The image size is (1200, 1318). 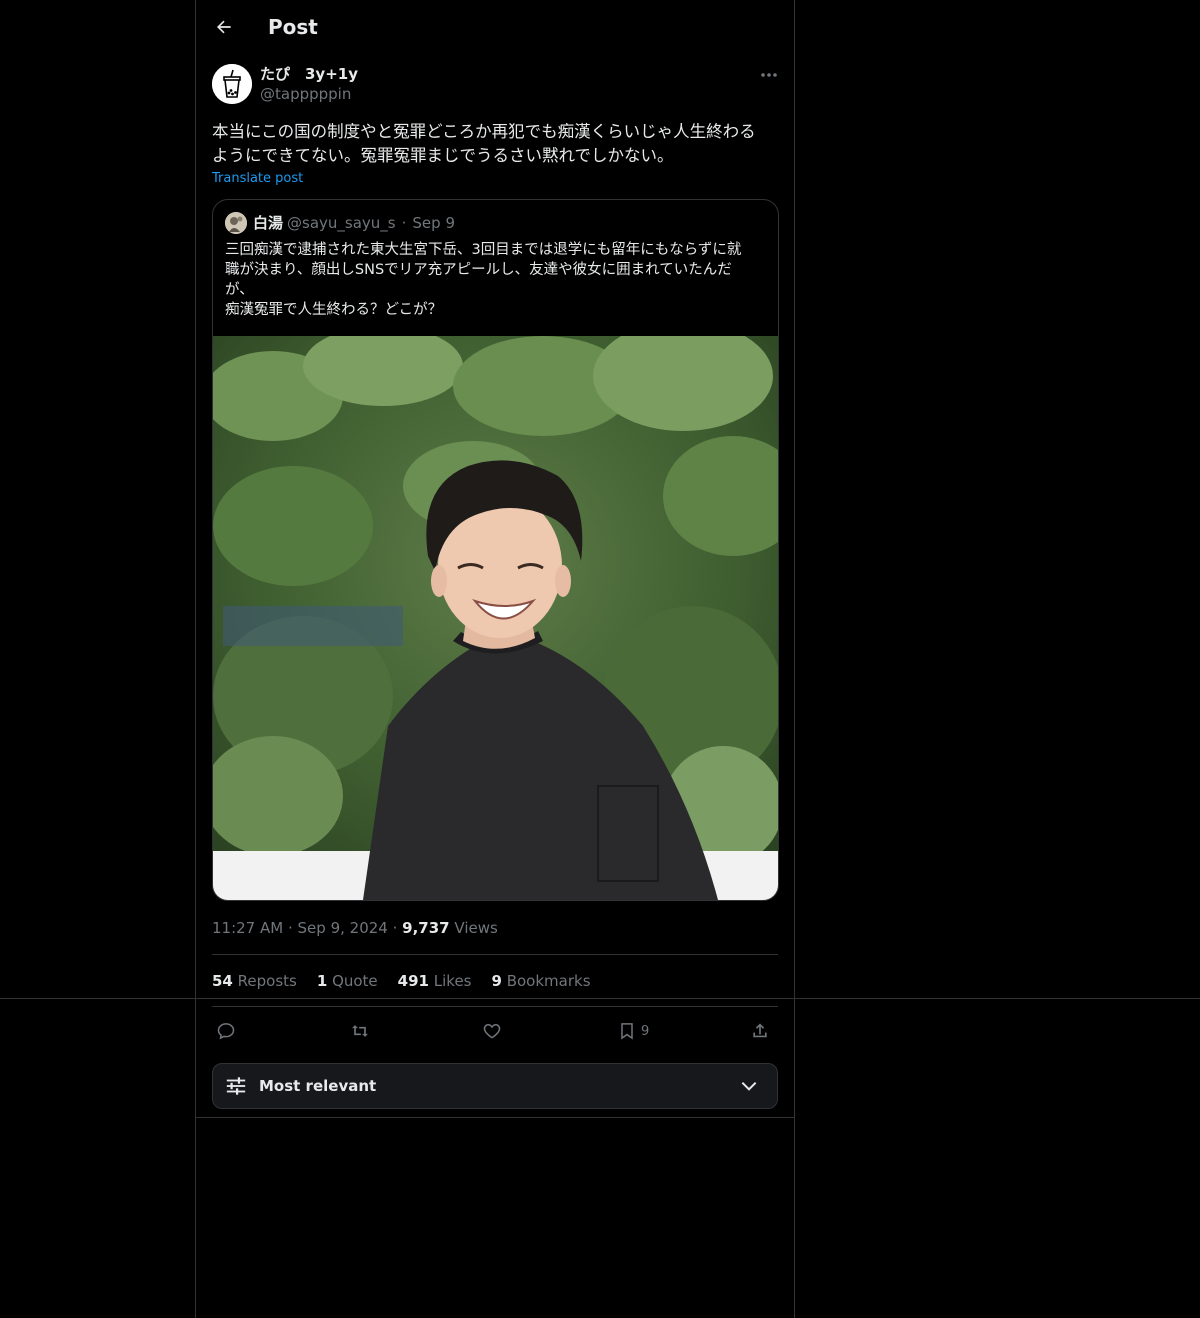 I want to click on bubble-tea-icon, so click(x=232, y=84).